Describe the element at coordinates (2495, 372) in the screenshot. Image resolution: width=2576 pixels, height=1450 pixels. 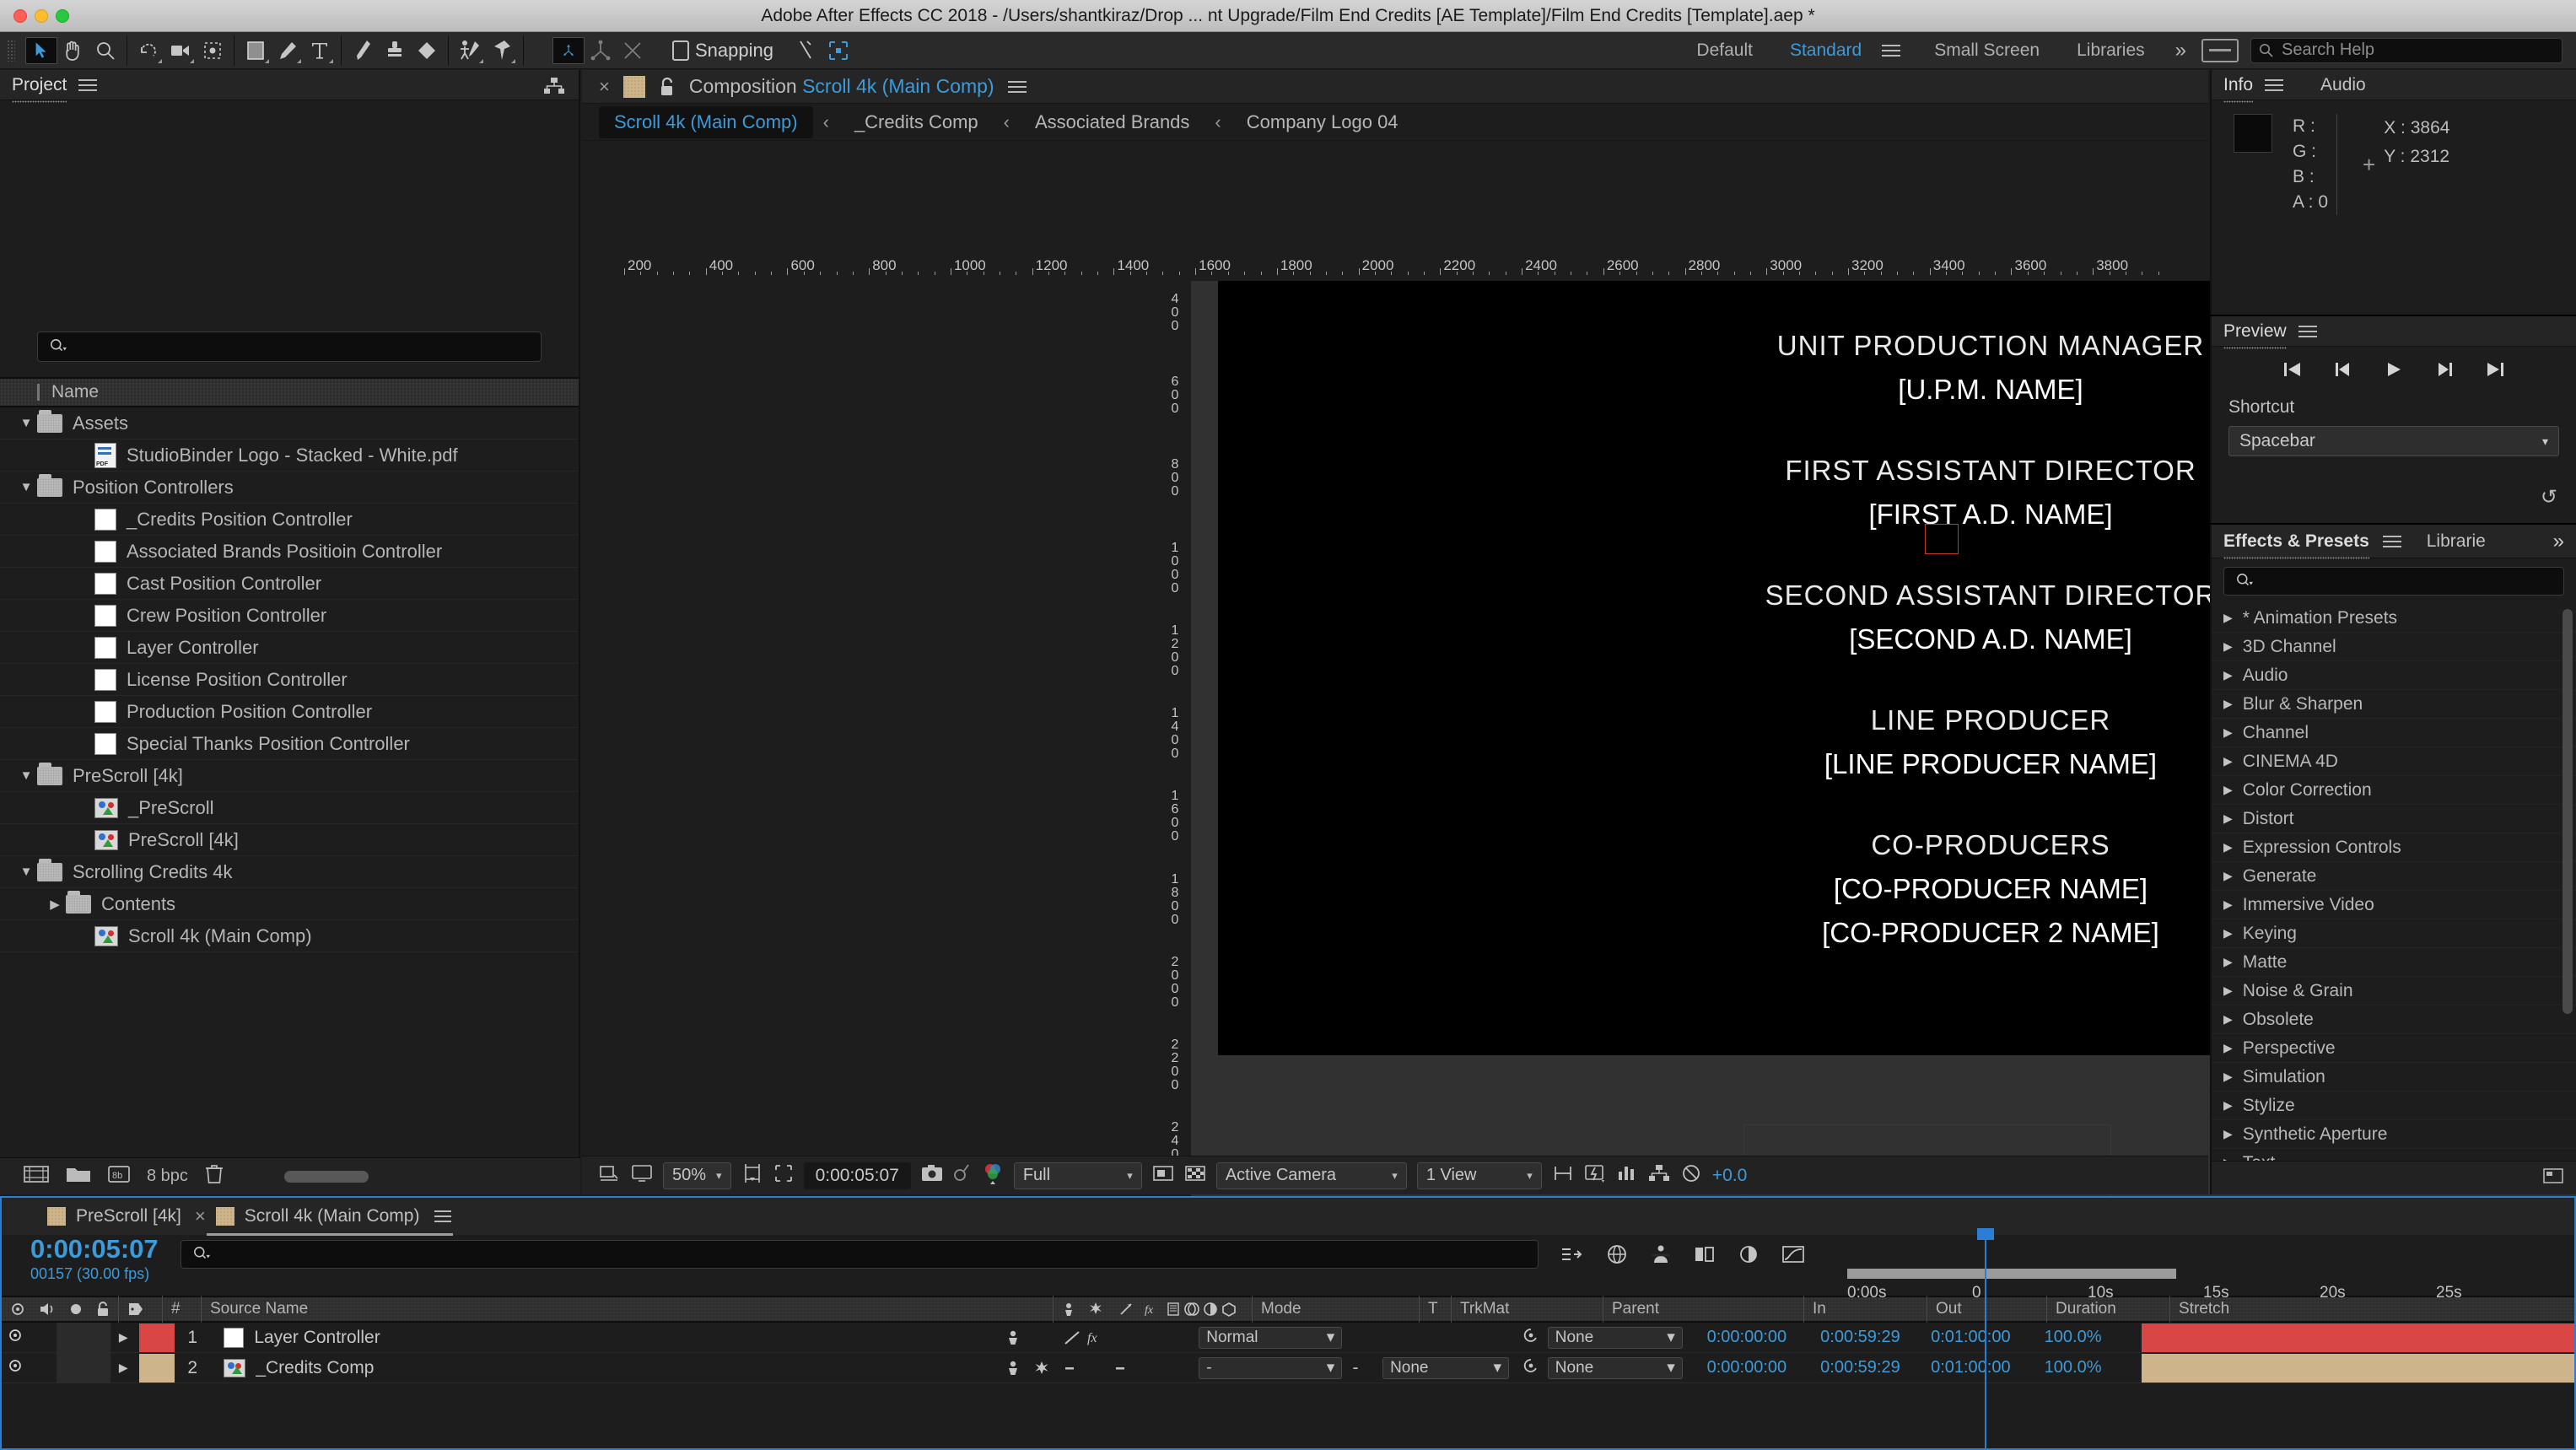
I see `last-frame-button` at that location.